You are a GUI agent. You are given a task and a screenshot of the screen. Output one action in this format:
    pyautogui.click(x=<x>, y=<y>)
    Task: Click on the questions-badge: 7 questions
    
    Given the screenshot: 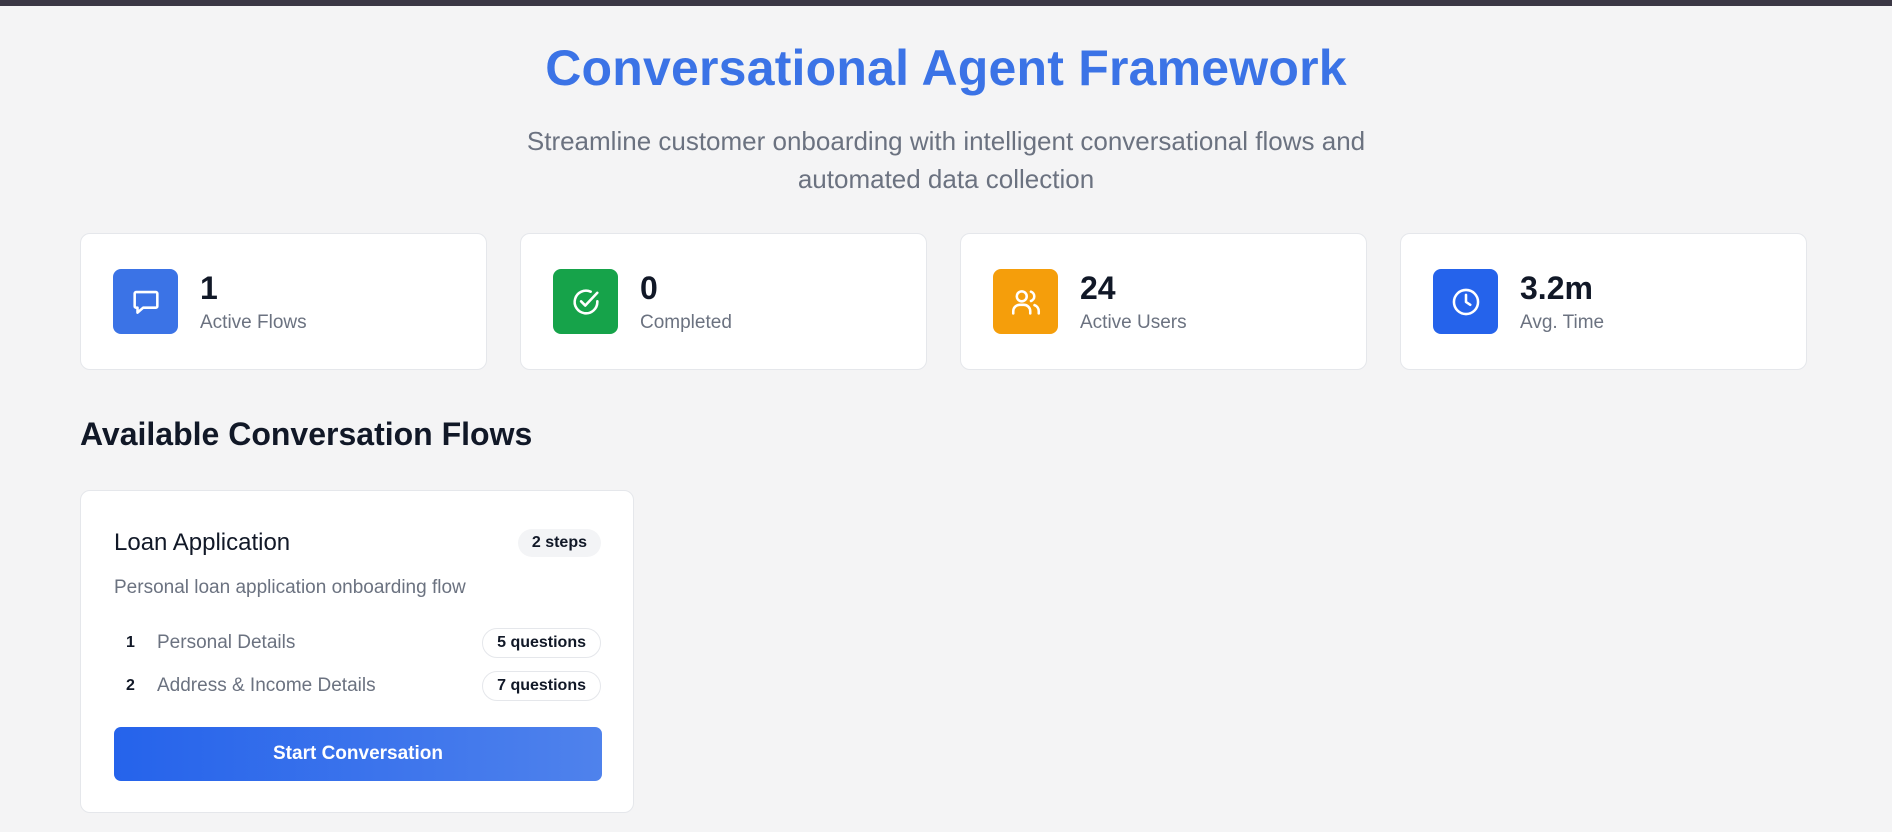 What is the action you would take?
    pyautogui.click(x=541, y=686)
    